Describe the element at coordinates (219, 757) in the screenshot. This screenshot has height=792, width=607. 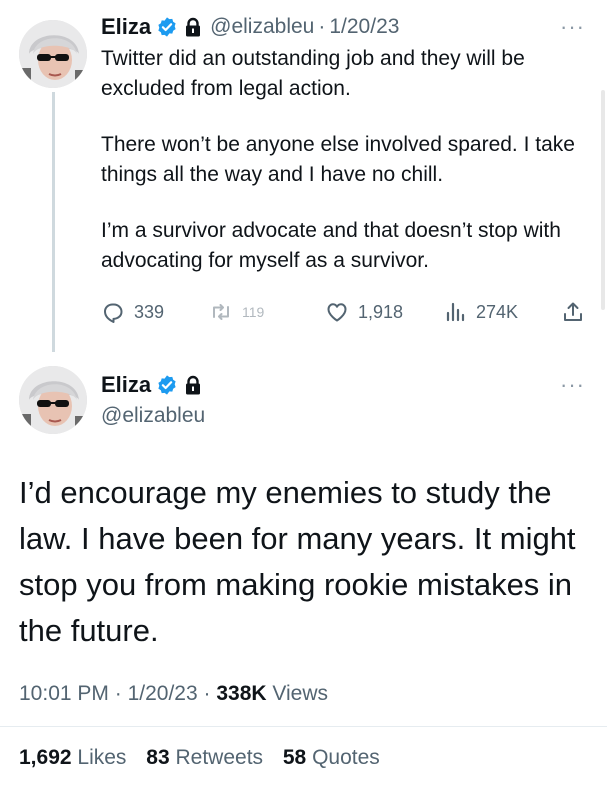
I see `retweets-label: Retweets` at that location.